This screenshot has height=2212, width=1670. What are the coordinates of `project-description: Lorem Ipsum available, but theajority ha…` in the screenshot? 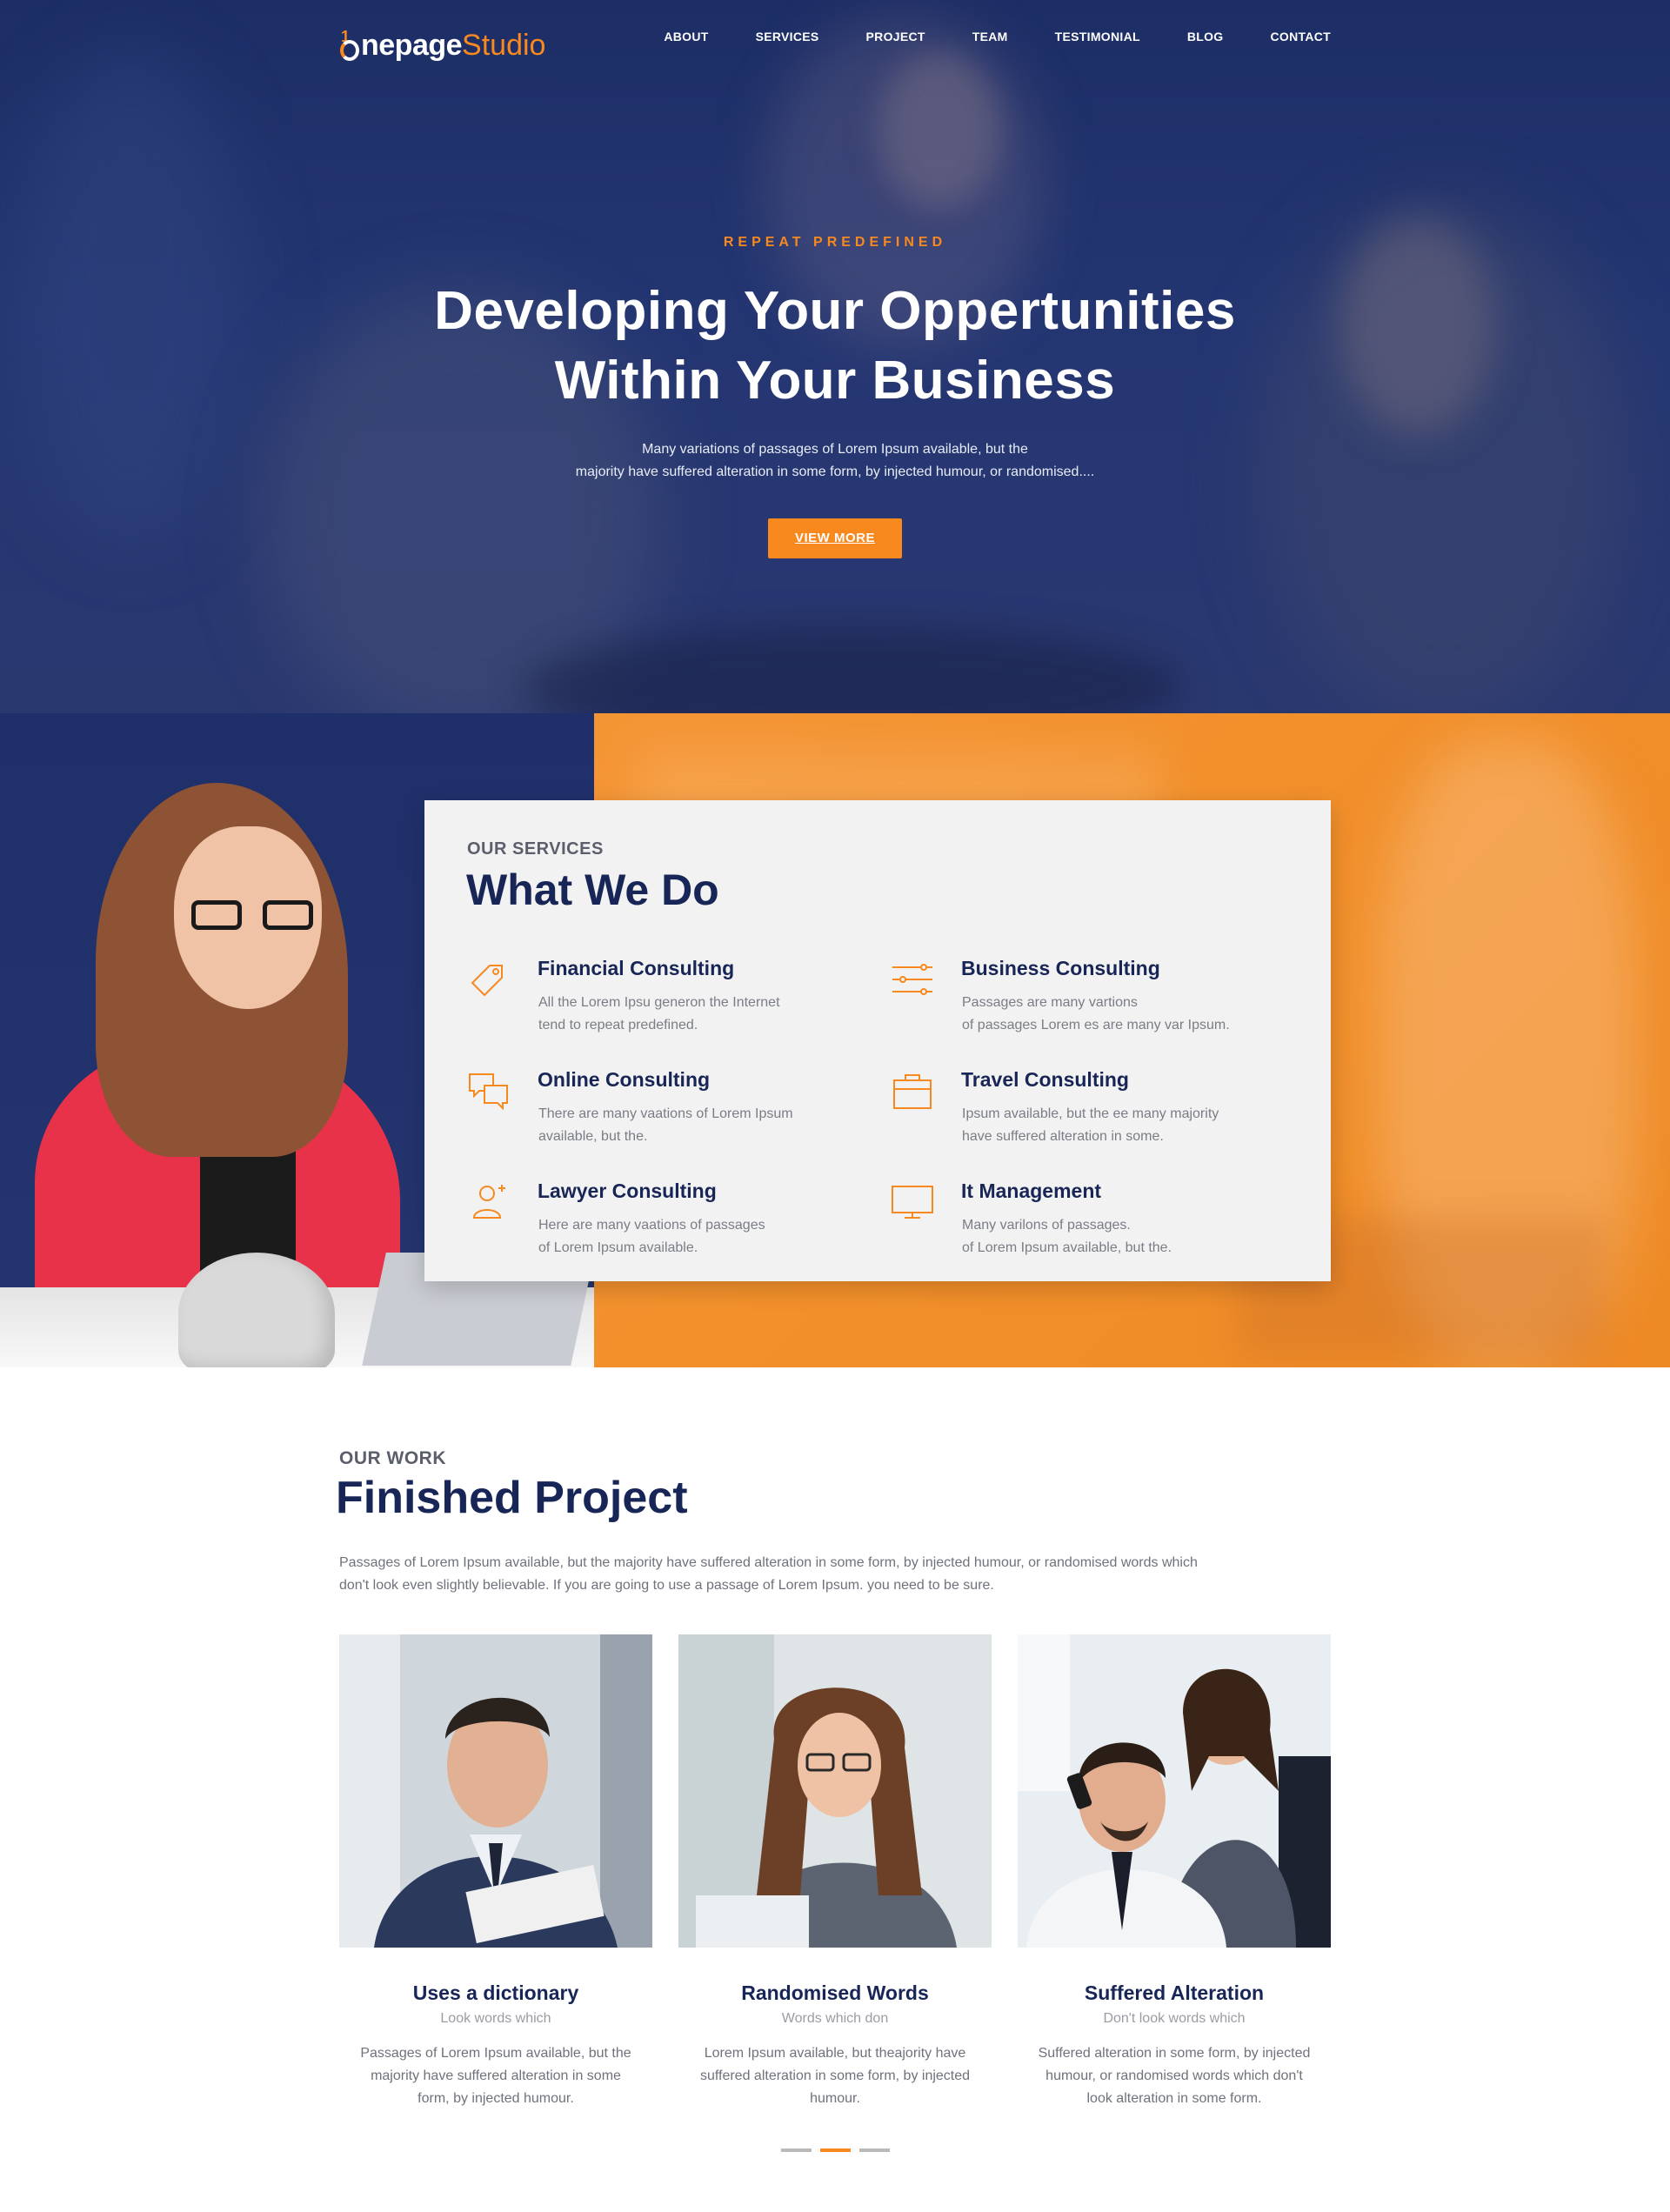 It's located at (835, 2076).